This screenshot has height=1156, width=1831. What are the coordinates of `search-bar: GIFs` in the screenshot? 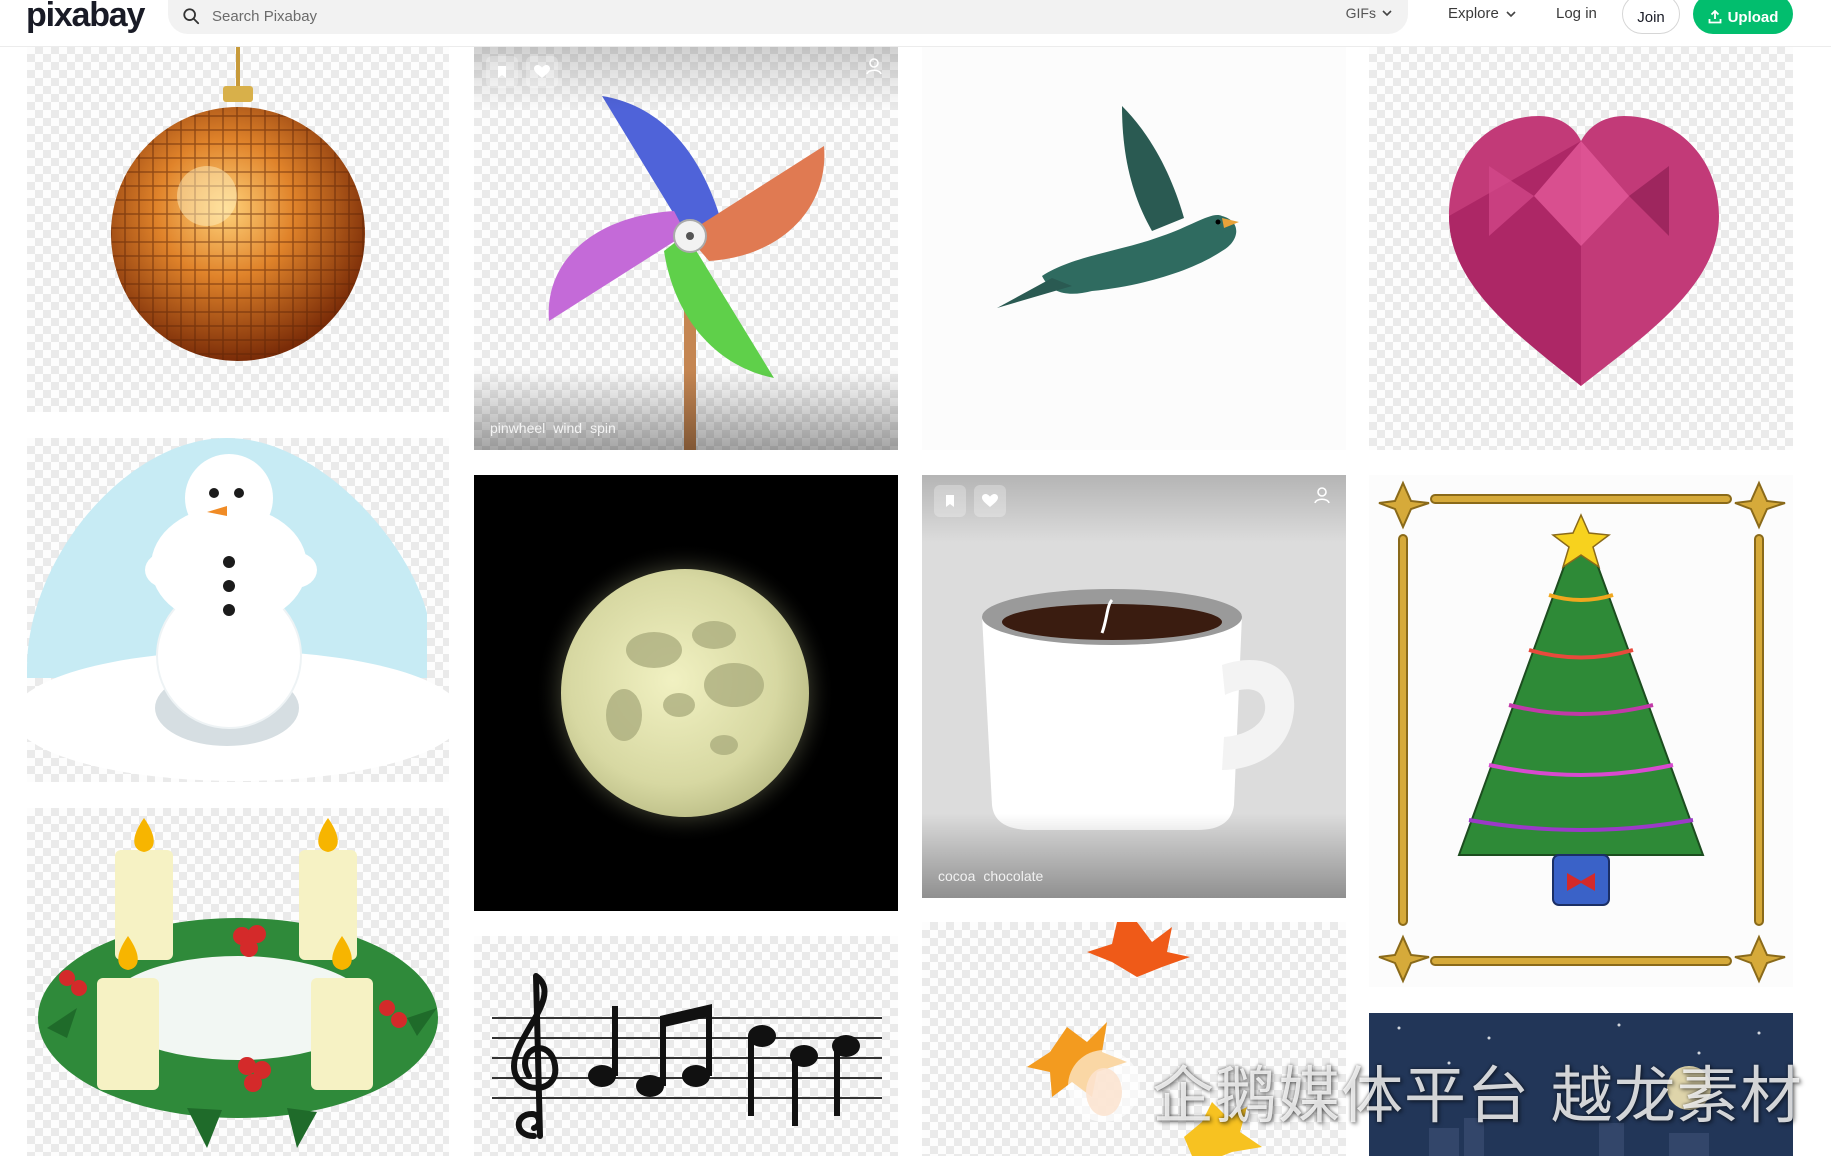 It's located at (788, 17).